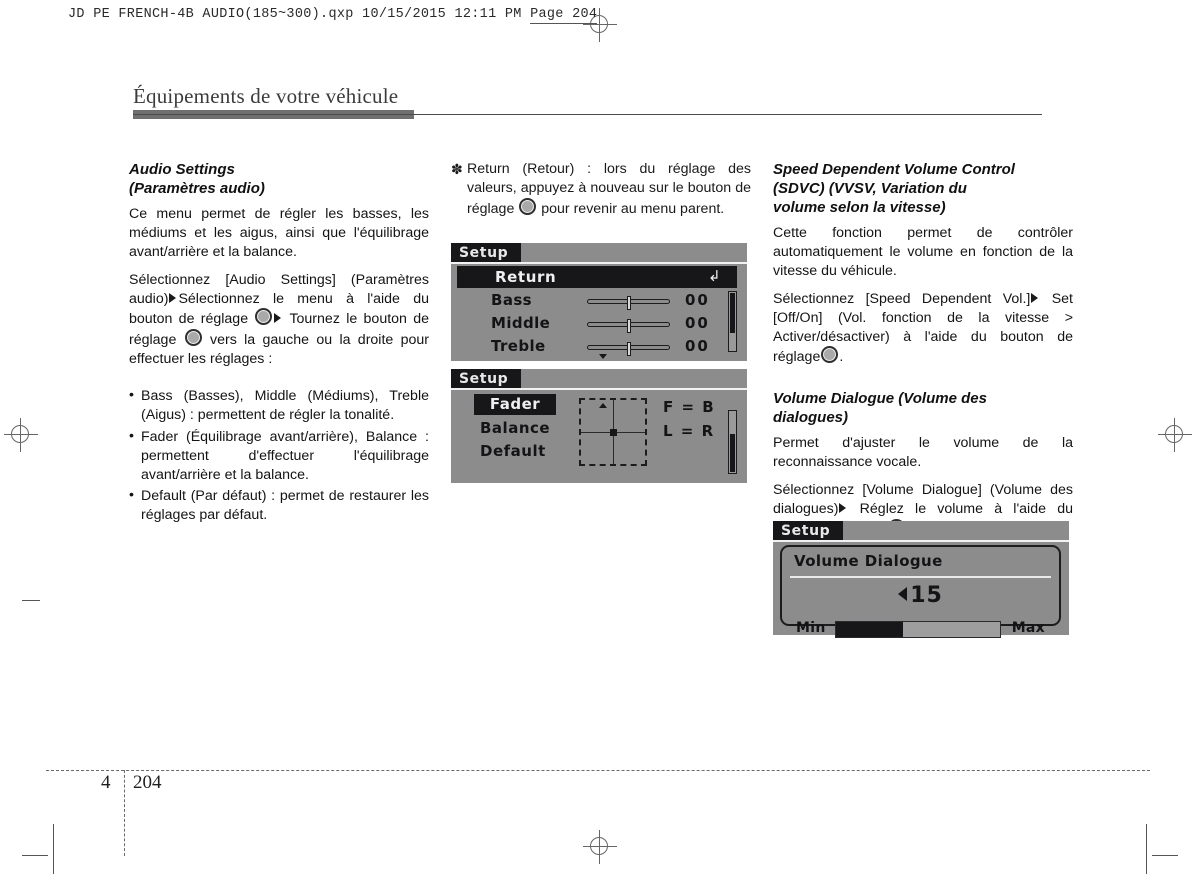  Describe the element at coordinates (697, 300) in the screenshot. I see `lcd-row-bass-value: 00` at that location.